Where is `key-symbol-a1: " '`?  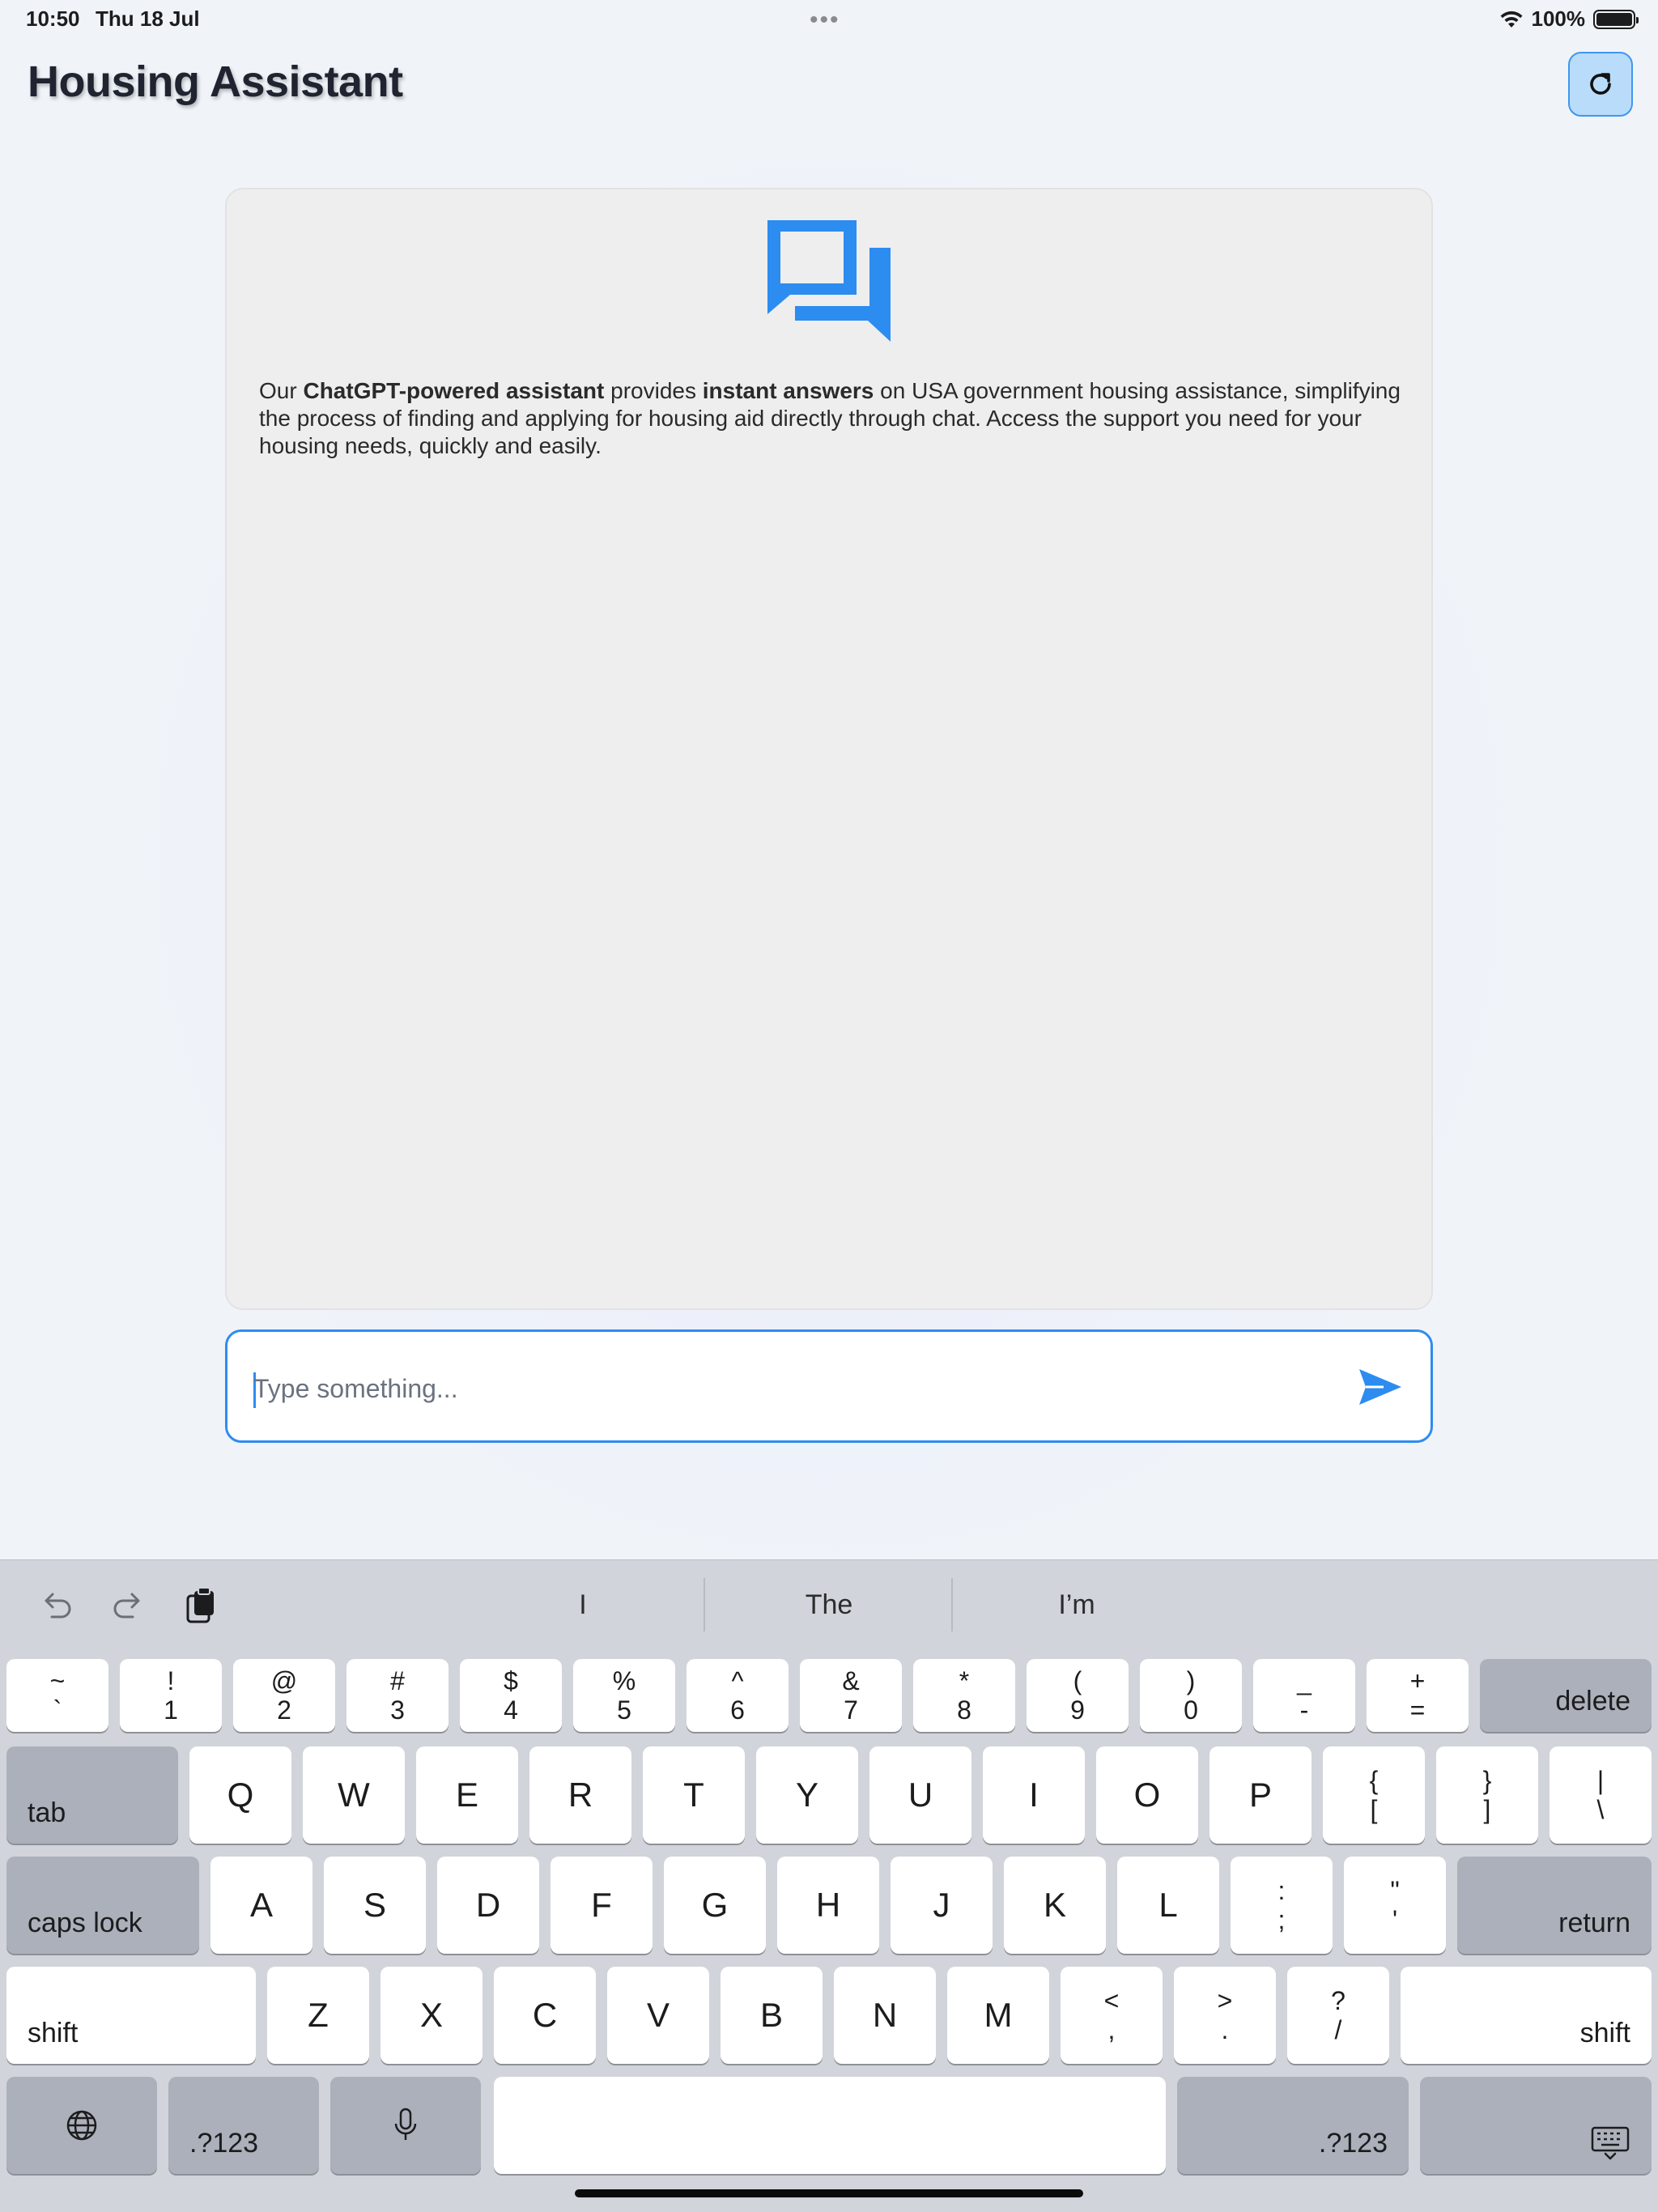
key-symbol-a1: " ' is located at coordinates (1395, 1906).